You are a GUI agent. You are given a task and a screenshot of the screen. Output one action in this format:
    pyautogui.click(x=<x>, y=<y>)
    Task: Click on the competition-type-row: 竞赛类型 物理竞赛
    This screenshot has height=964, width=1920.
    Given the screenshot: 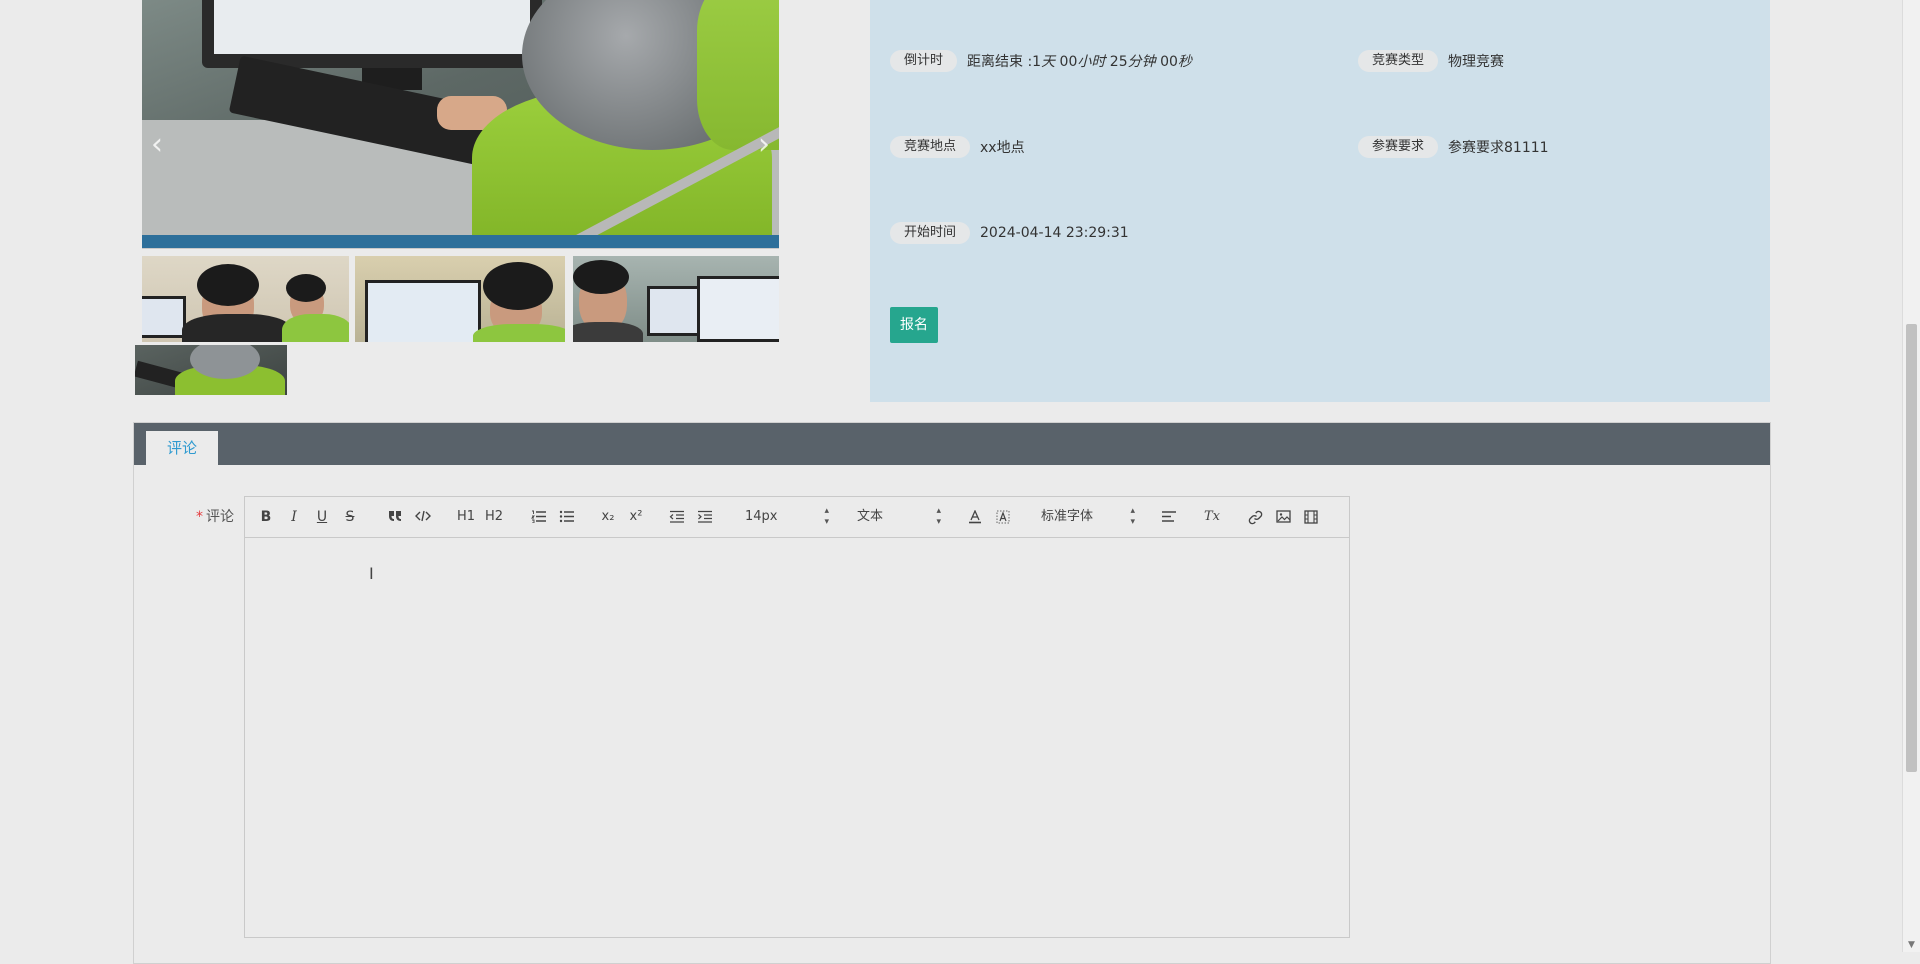 What is the action you would take?
    pyautogui.click(x=1431, y=61)
    